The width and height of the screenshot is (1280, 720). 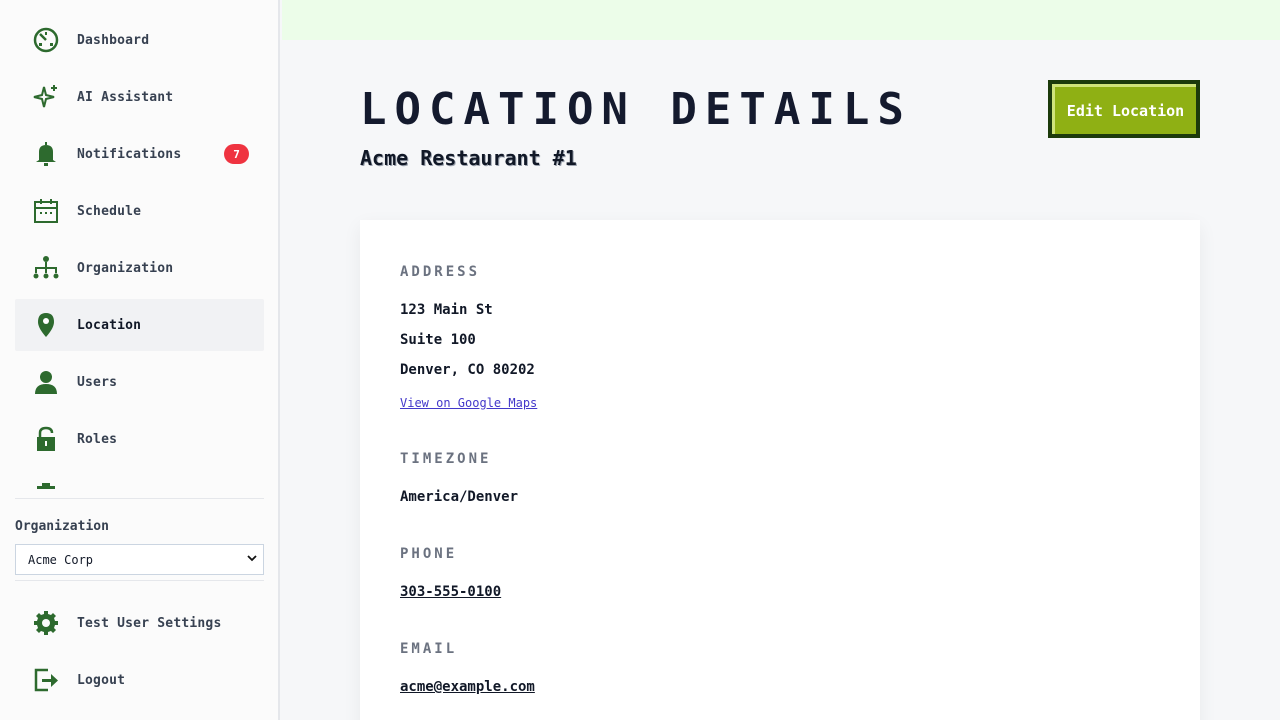 I want to click on sidebar-item-label: Dashboard, so click(x=113, y=40).